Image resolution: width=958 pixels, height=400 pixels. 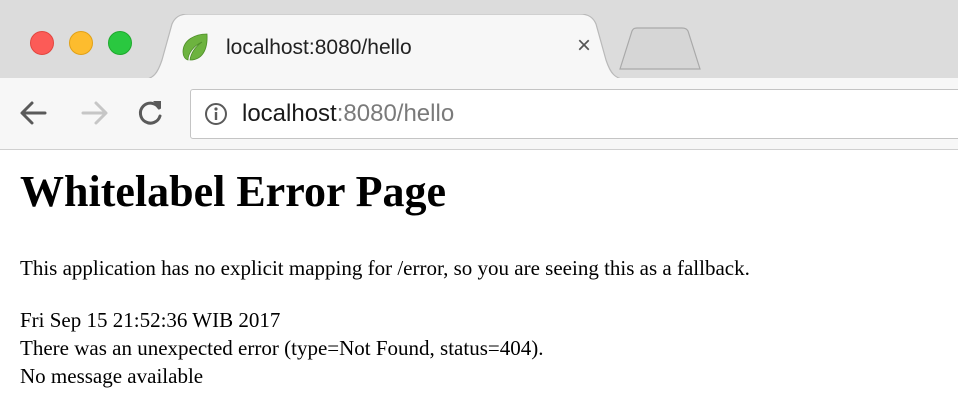 What do you see at coordinates (42, 43) in the screenshot?
I see `close-window-button` at bounding box center [42, 43].